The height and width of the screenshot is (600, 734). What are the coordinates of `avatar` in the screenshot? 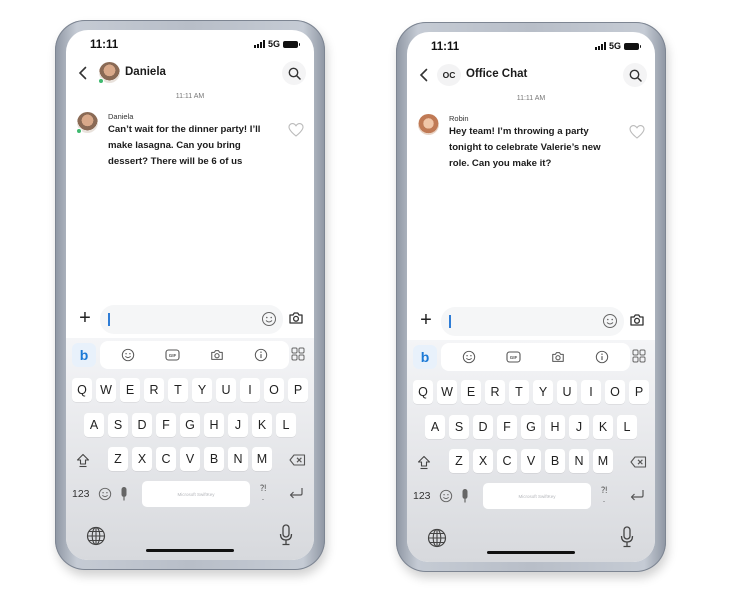 It's located at (109, 73).